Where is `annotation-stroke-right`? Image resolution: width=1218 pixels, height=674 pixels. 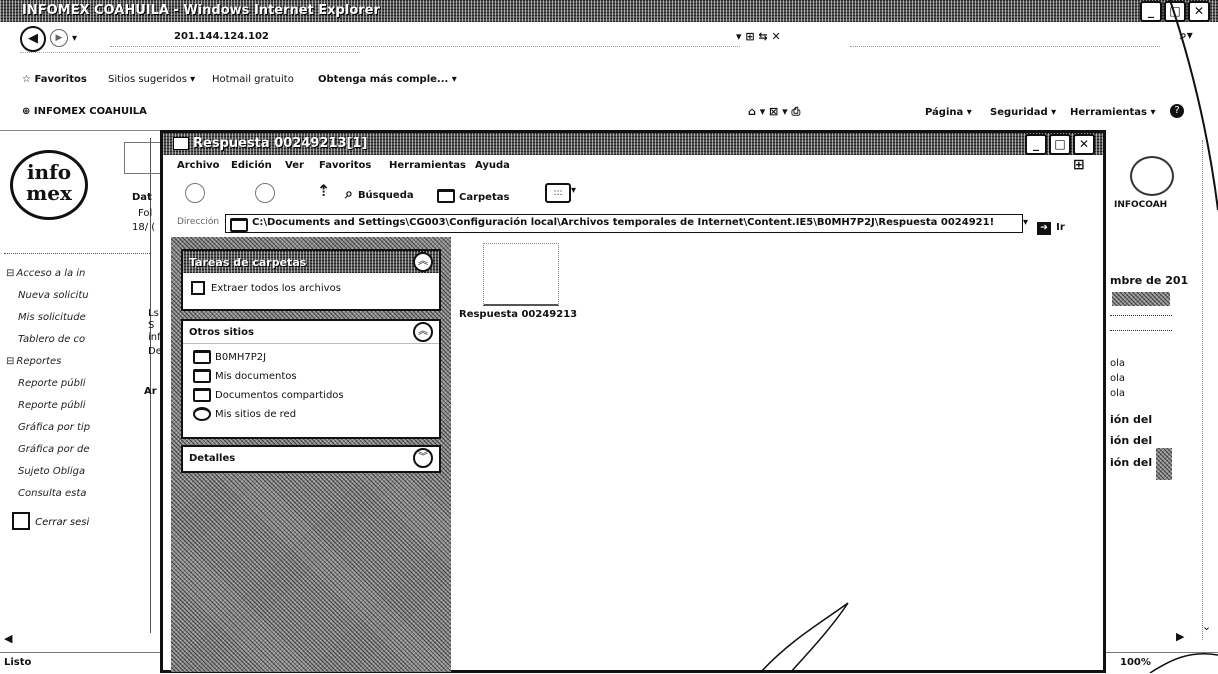
annotation-stroke-right is located at coordinates (1193, 105).